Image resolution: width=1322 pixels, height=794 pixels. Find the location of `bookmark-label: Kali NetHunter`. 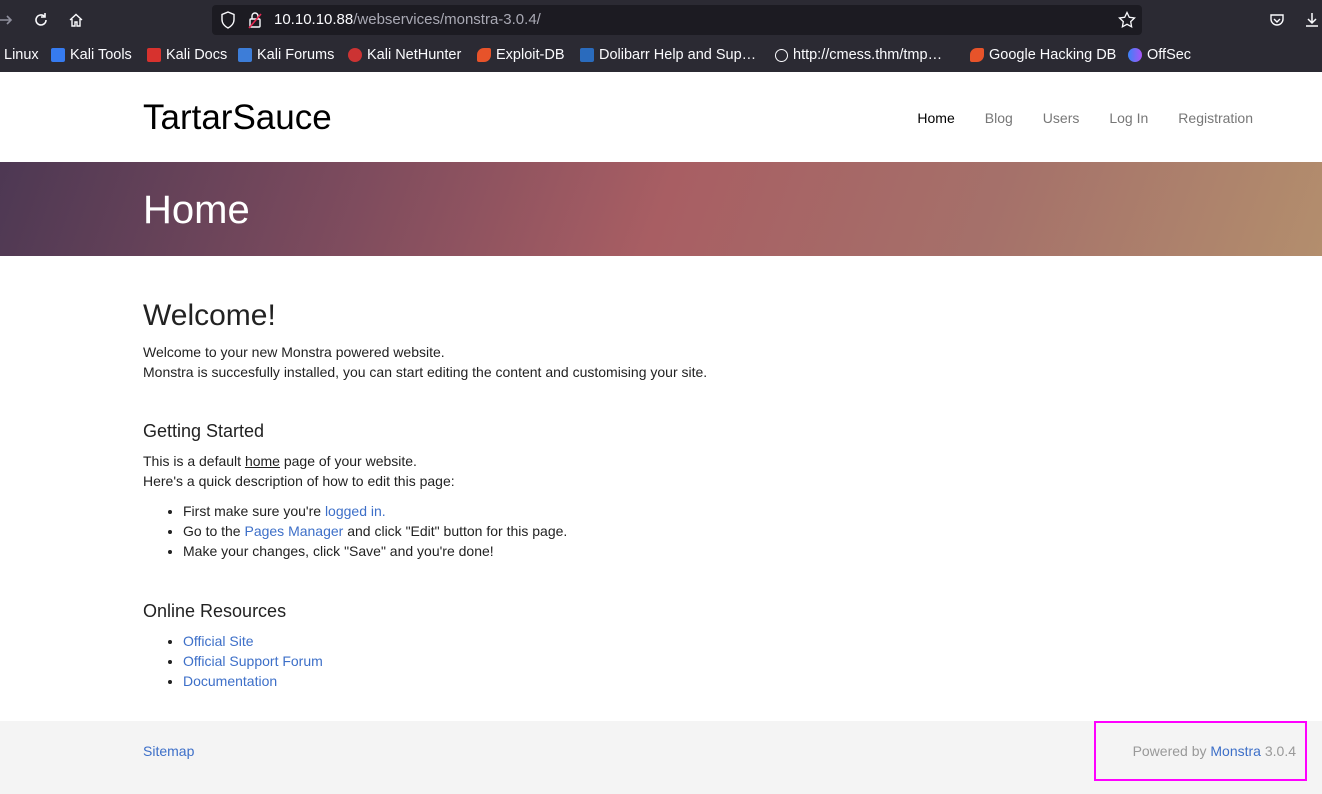

bookmark-label: Kali NetHunter is located at coordinates (414, 55).